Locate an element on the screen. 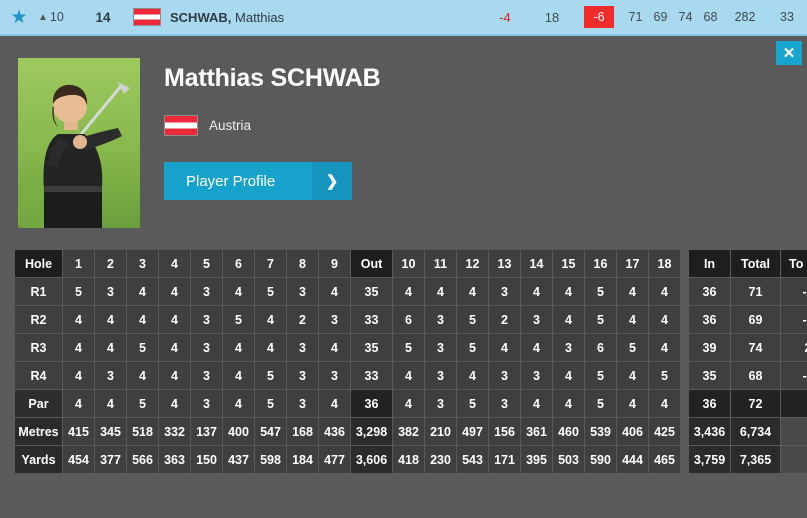  distance-cell: 477 is located at coordinates (334, 459).